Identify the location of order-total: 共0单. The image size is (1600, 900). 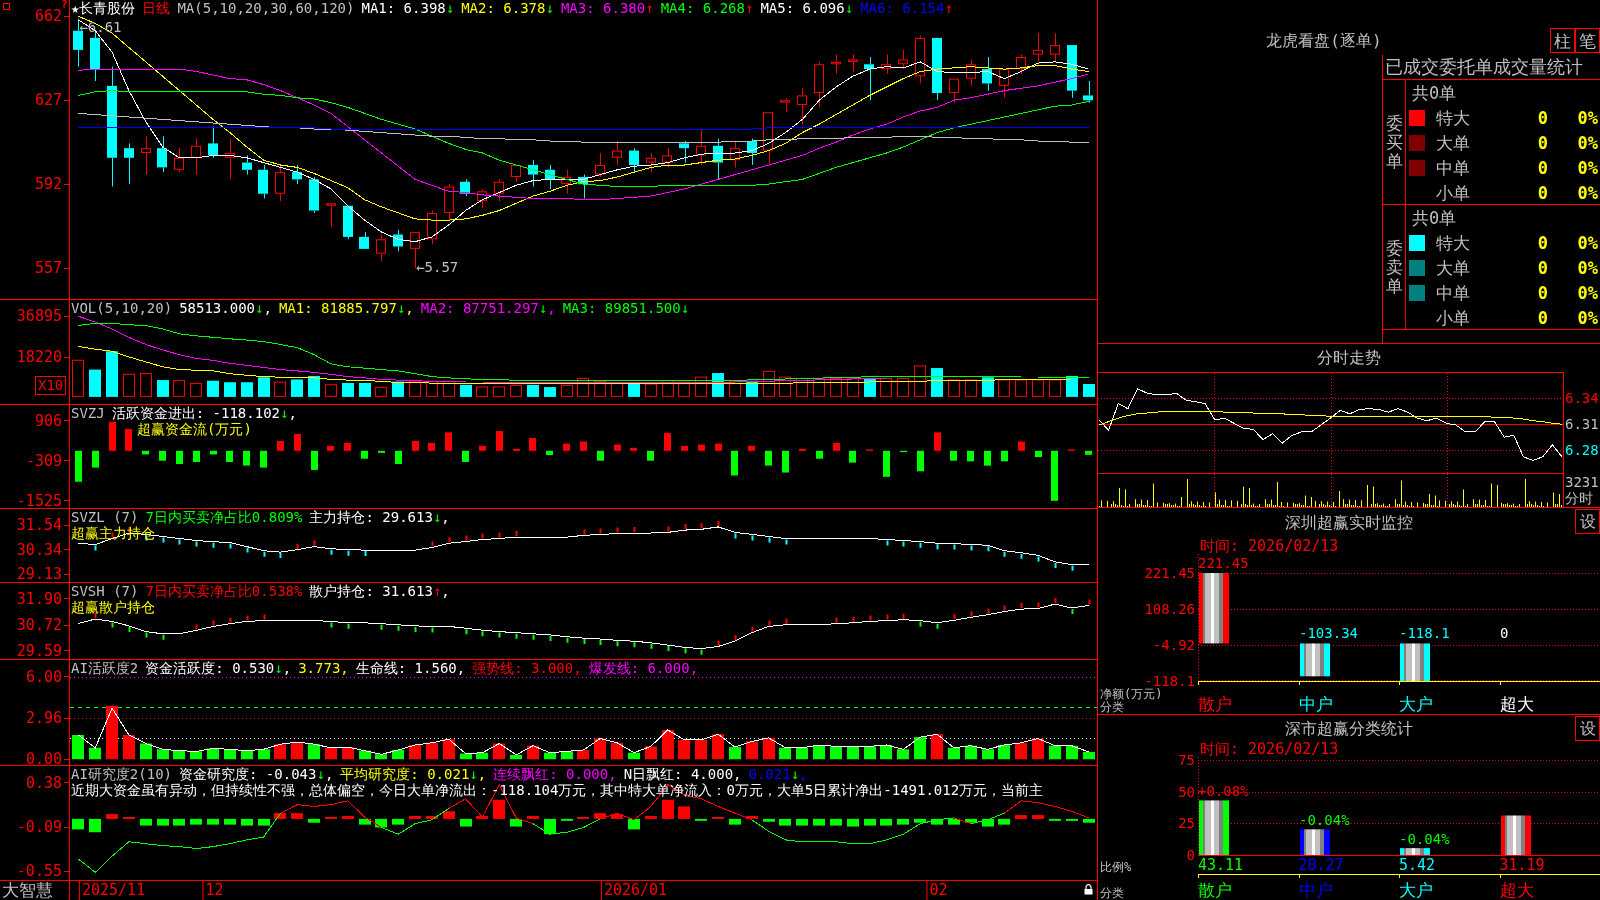
(1434, 92).